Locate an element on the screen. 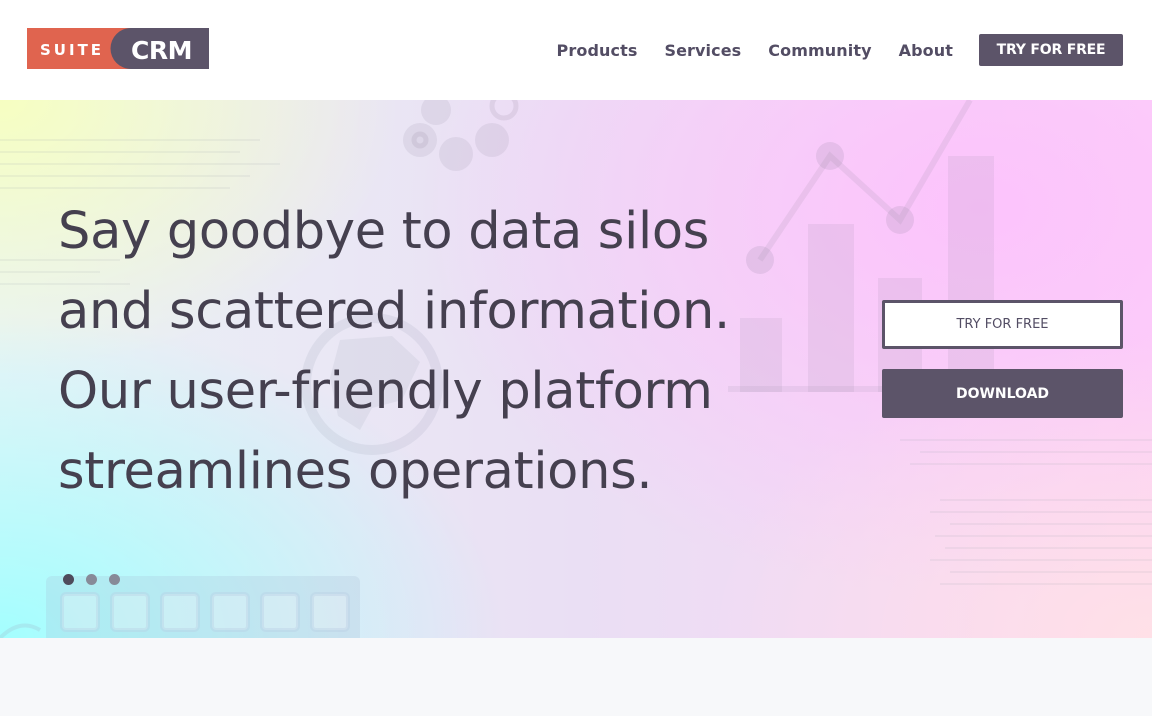 This screenshot has width=1152, height=716. hero-headline-line: Say goodbye to data silos is located at coordinates (383, 231).